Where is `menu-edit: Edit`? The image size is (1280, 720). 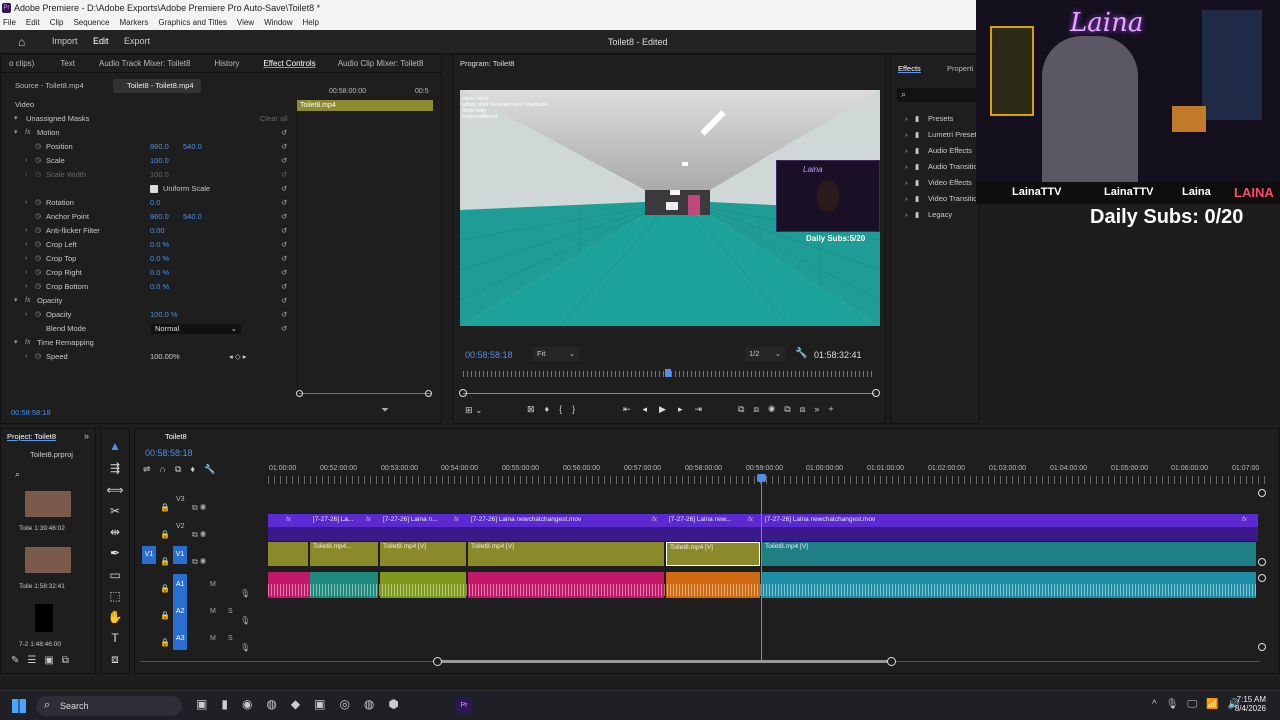 menu-edit: Edit is located at coordinates (33, 23).